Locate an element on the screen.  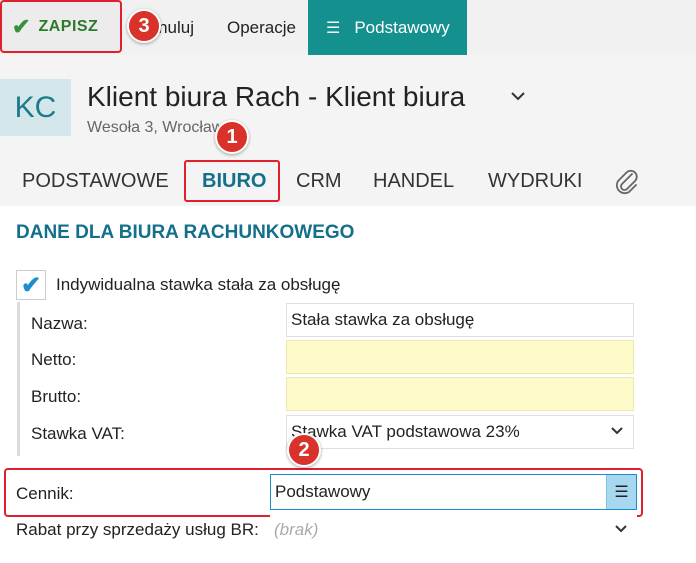
cennik-list-button: ☰ is located at coordinates (621, 492).